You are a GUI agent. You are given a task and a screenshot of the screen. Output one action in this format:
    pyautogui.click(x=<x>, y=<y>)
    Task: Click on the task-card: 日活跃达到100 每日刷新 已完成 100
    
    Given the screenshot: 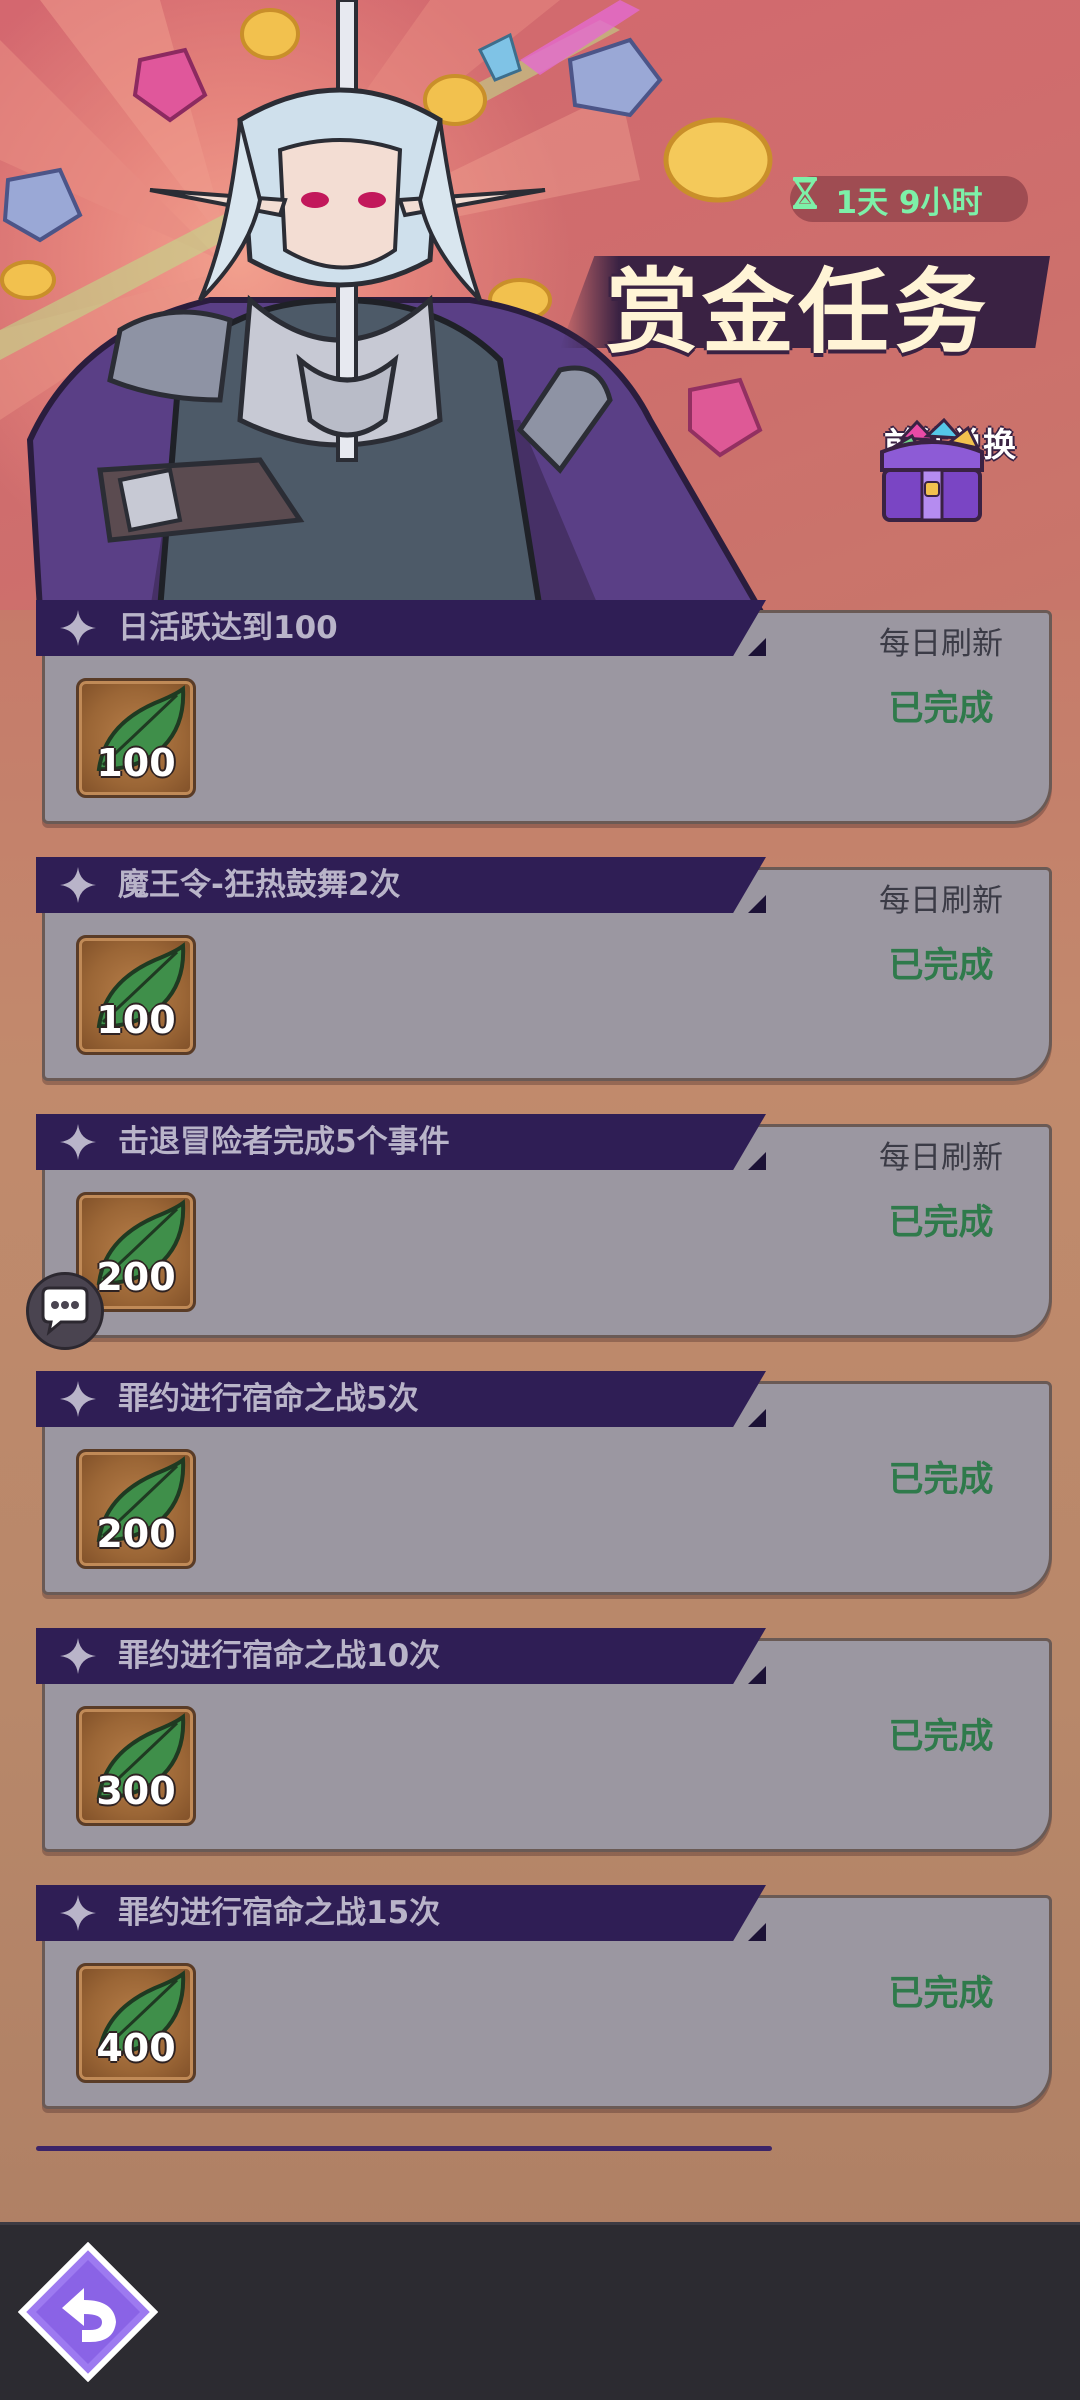 What is the action you would take?
    pyautogui.click(x=544, y=713)
    